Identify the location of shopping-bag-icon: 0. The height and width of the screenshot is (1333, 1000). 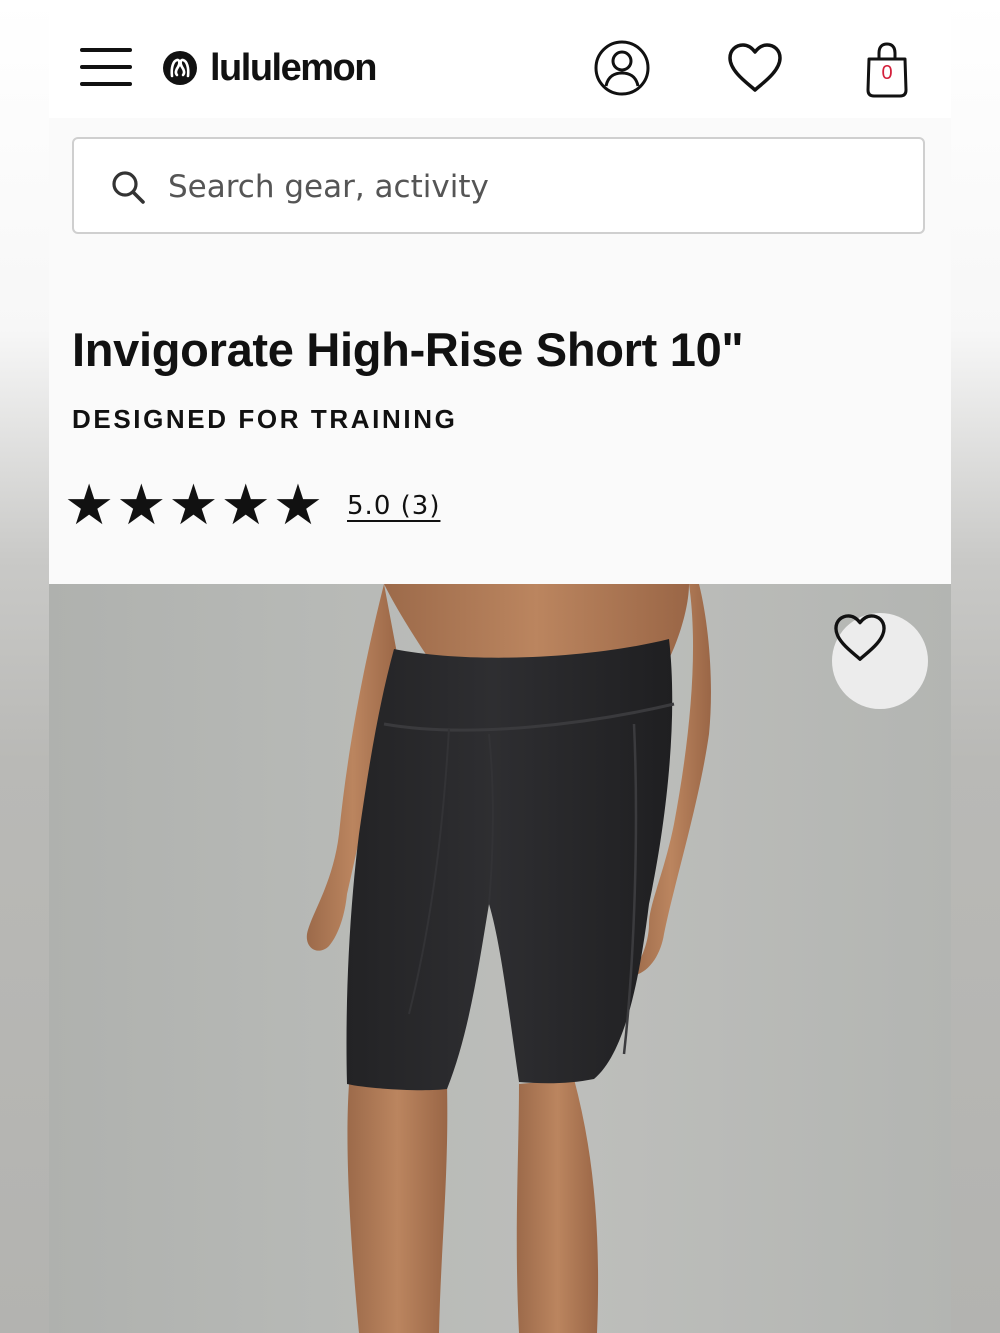
(887, 70).